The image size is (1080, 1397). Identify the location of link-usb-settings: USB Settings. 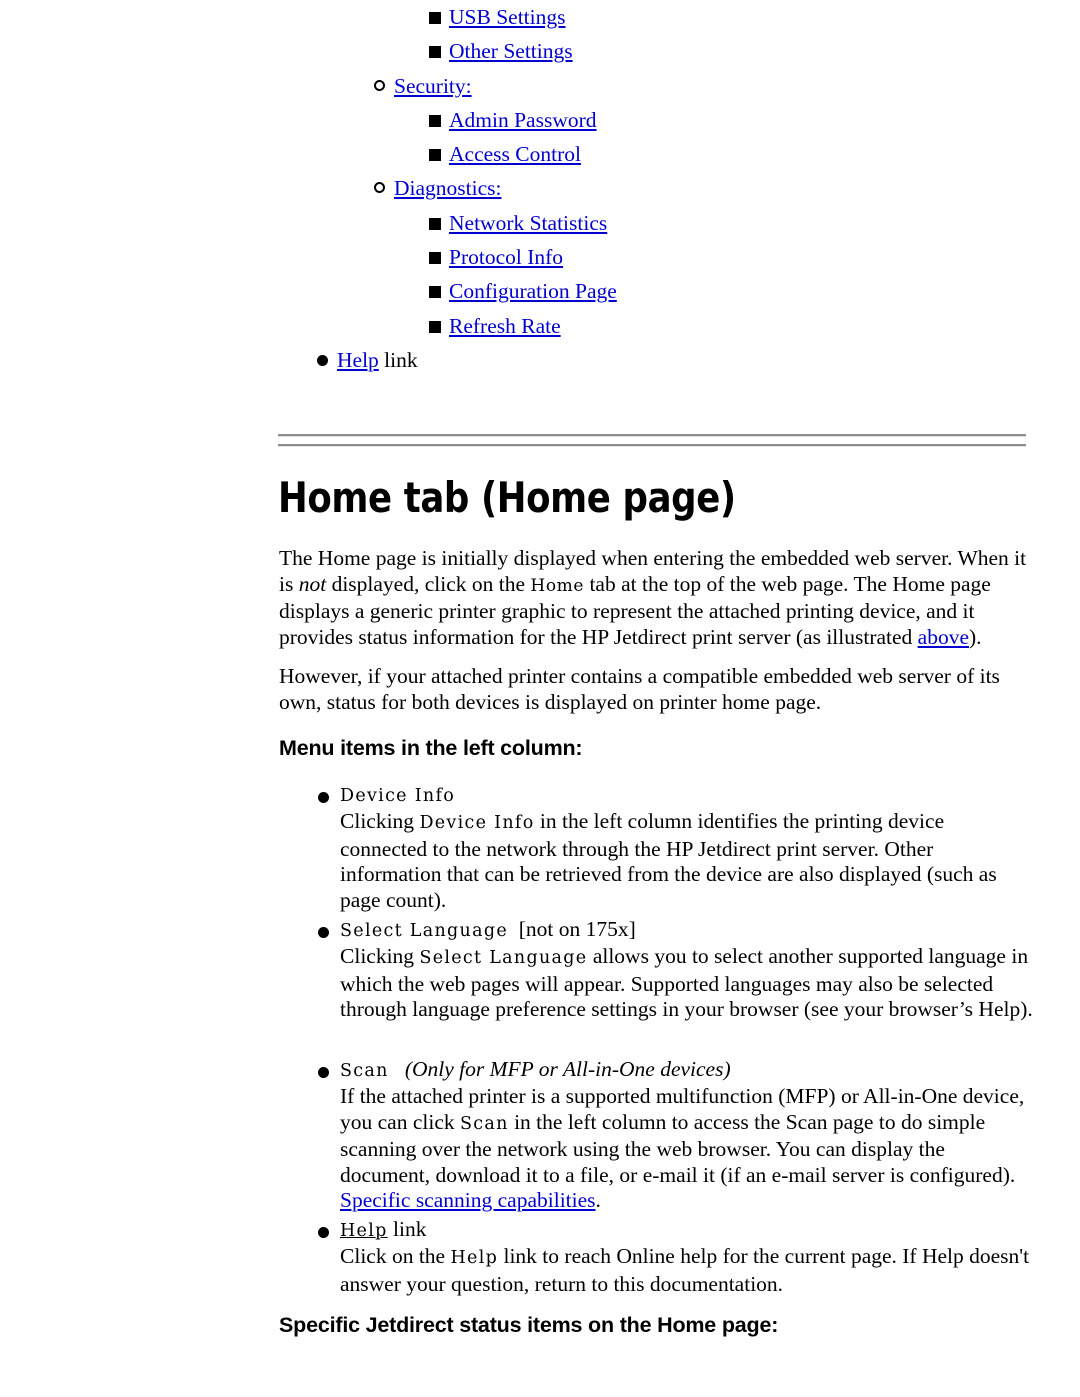
(507, 17).